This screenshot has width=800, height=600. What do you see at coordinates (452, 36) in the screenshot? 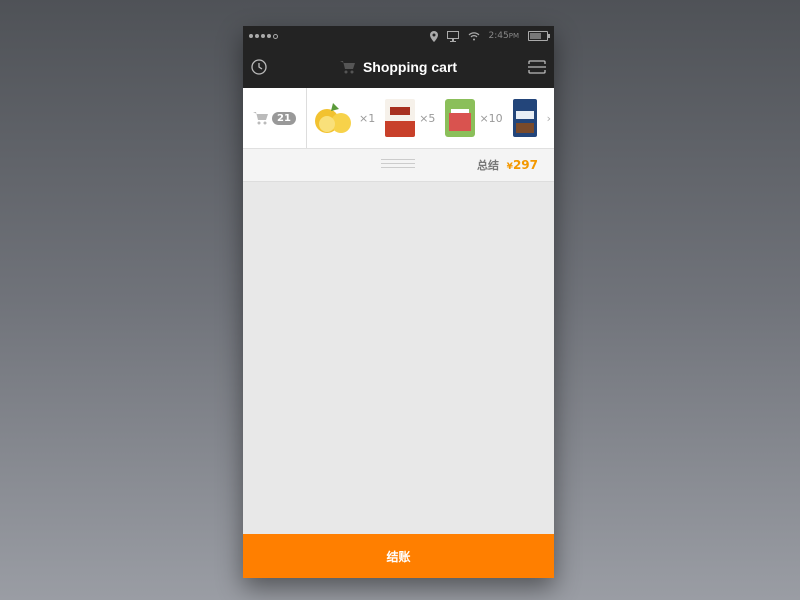
I see `screen-icon` at bounding box center [452, 36].